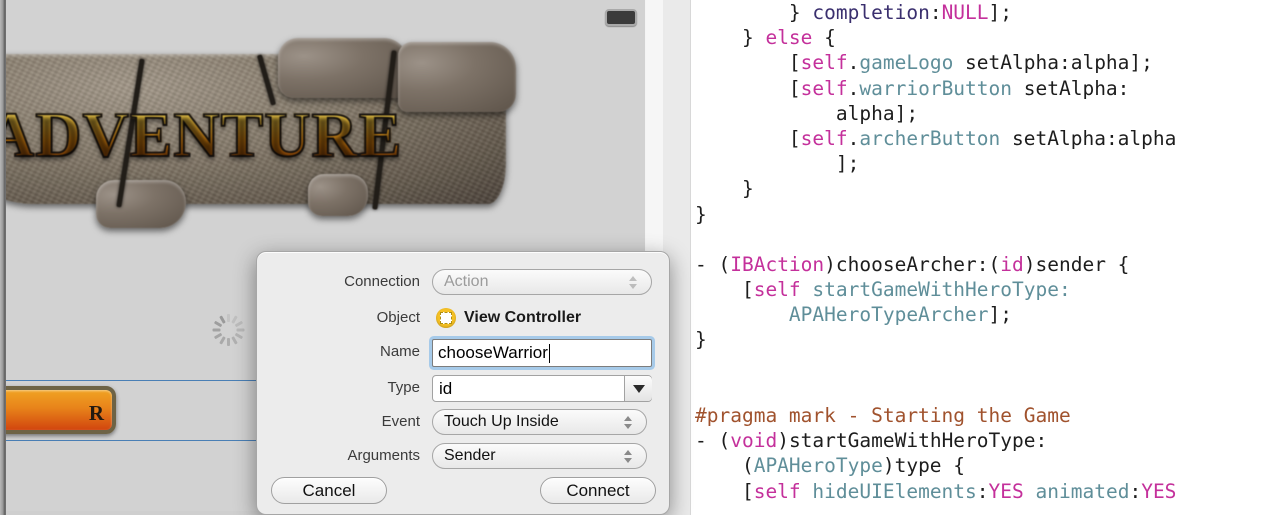 The image size is (1264, 515). I want to click on code-line: } completion:NULL];, so click(977, 12).